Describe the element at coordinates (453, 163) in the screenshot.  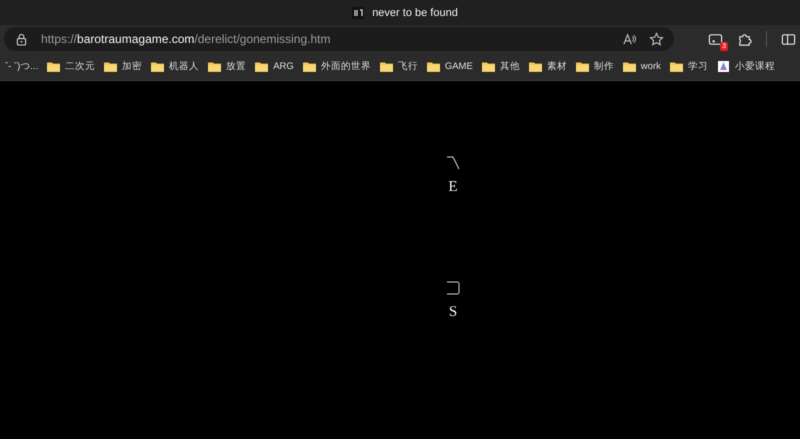
I see `slash-glyph-icon` at that location.